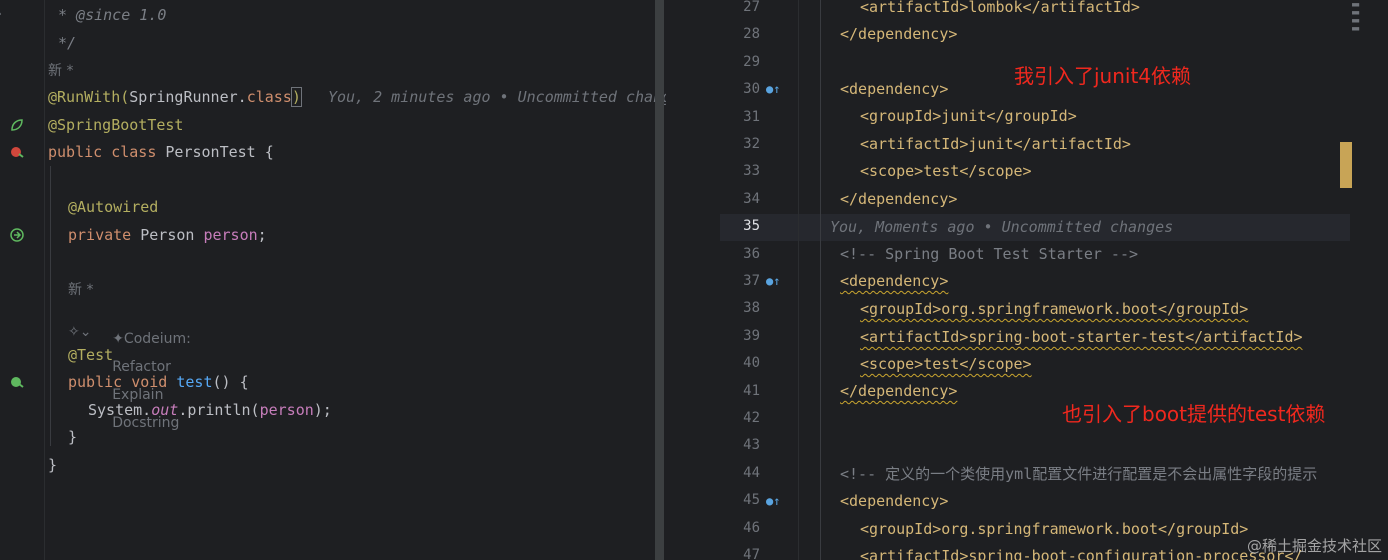 This screenshot has width=1388, height=560. What do you see at coordinates (751, 335) in the screenshot?
I see `line-number: 39` at bounding box center [751, 335].